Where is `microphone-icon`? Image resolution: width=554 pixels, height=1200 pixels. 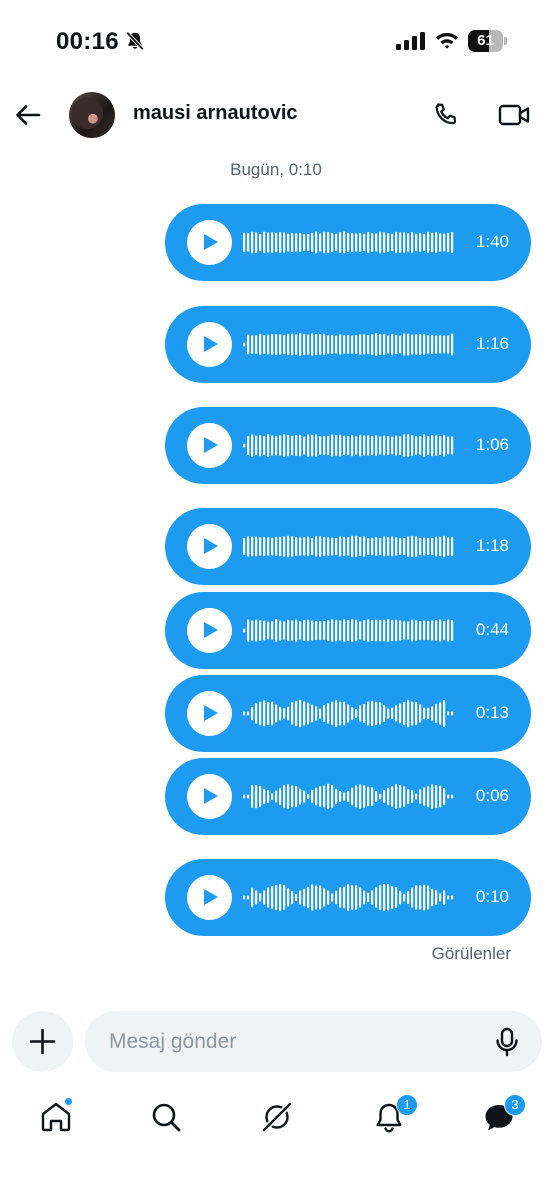
microphone-icon is located at coordinates (507, 1042).